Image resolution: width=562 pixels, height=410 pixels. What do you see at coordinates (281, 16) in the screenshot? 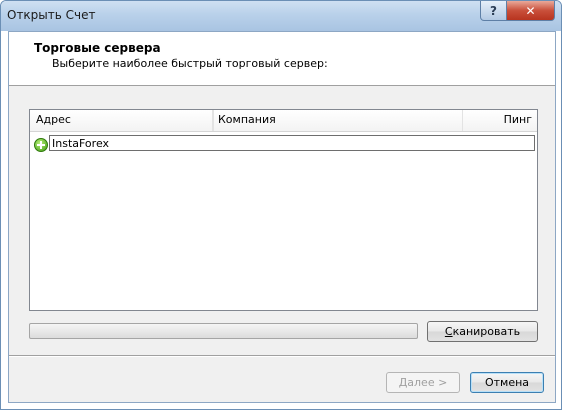
I see `title-bar: Открыть Счет ? ✕` at bounding box center [281, 16].